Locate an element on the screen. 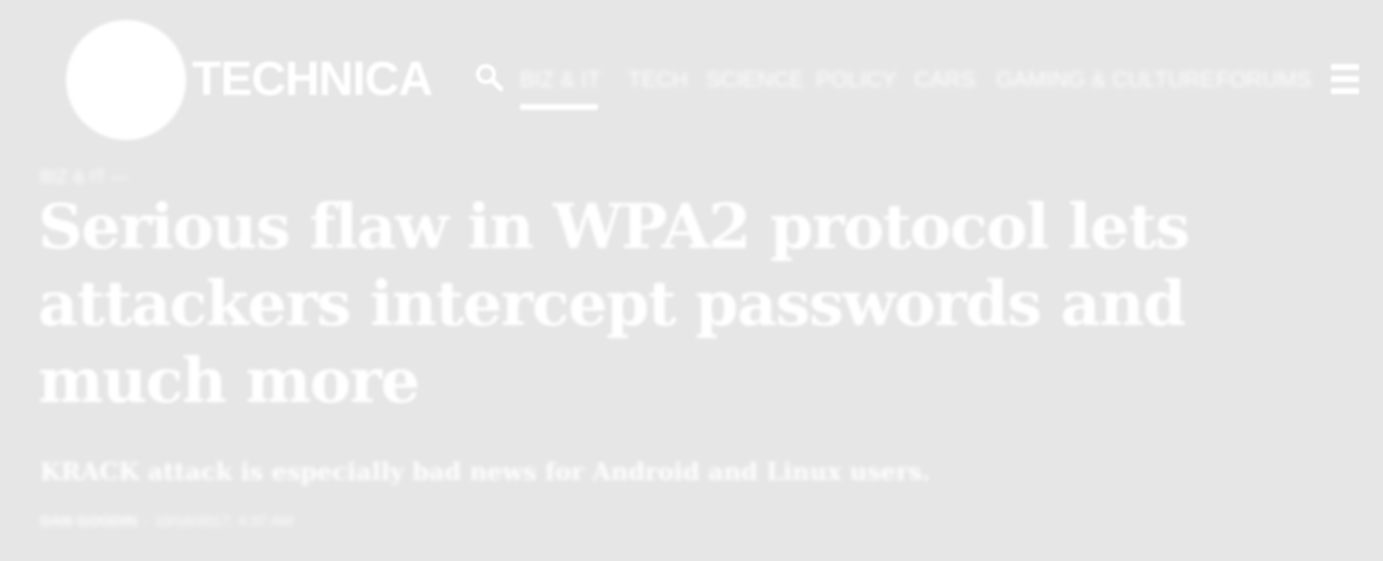  nav-item-gaming-culture: GAMING & CULTURE is located at coordinates (1105, 80).